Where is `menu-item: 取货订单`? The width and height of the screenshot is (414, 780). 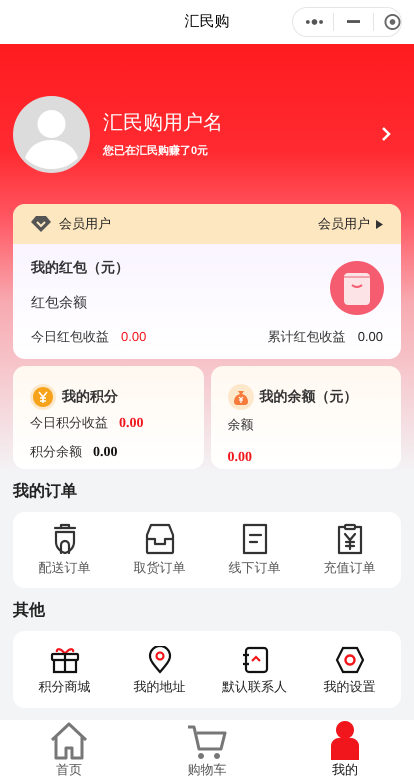
menu-item: 取货订单 is located at coordinates (159, 549).